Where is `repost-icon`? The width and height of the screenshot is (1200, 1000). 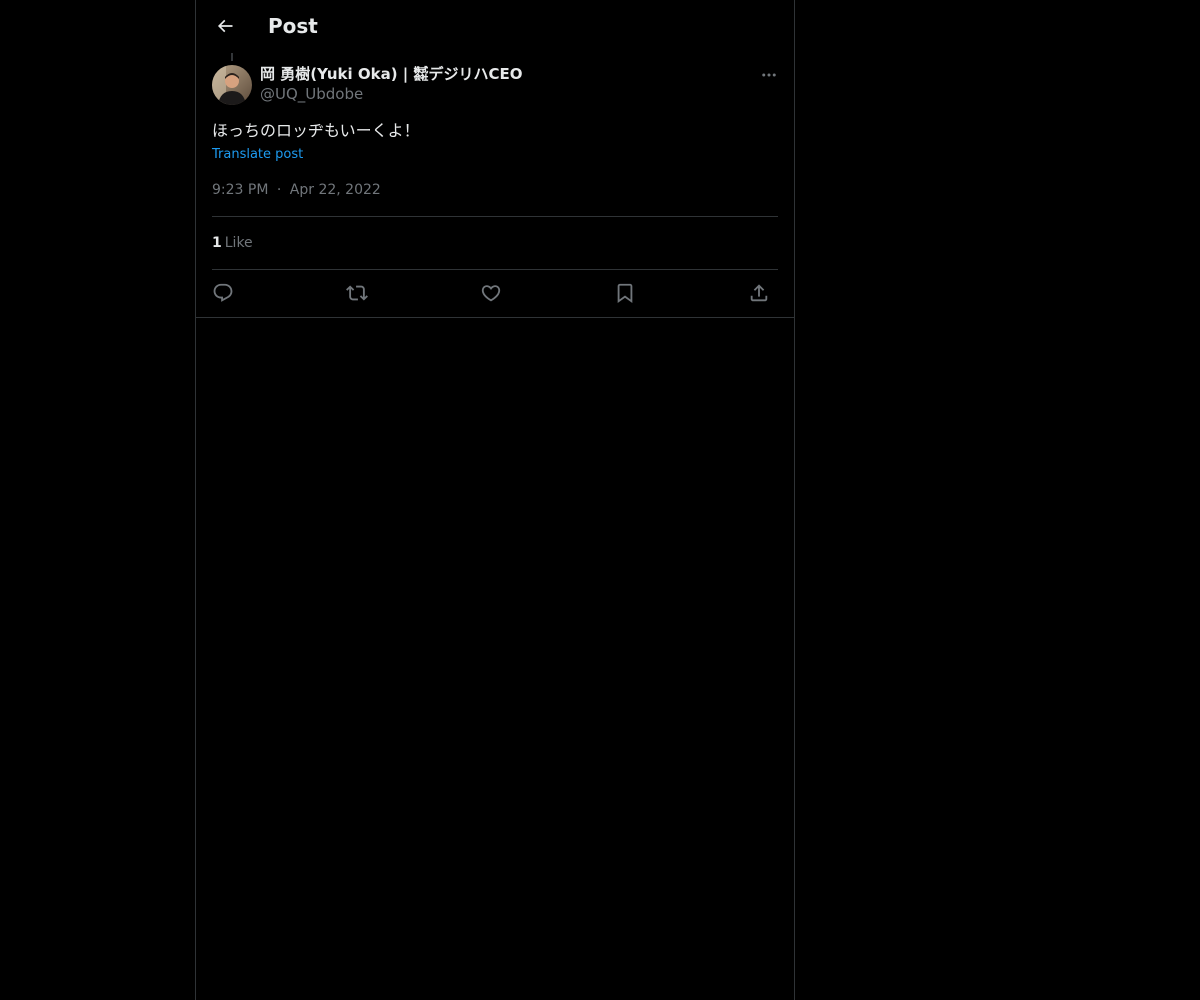
repost-icon is located at coordinates (357, 293).